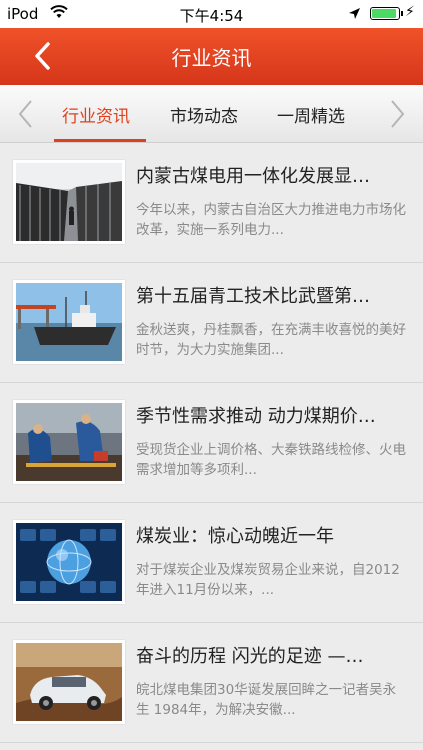 The image size is (423, 750). What do you see at coordinates (211, 14) in the screenshot?
I see `status-bar: iPod 下午4:54 ⚡` at bounding box center [211, 14].